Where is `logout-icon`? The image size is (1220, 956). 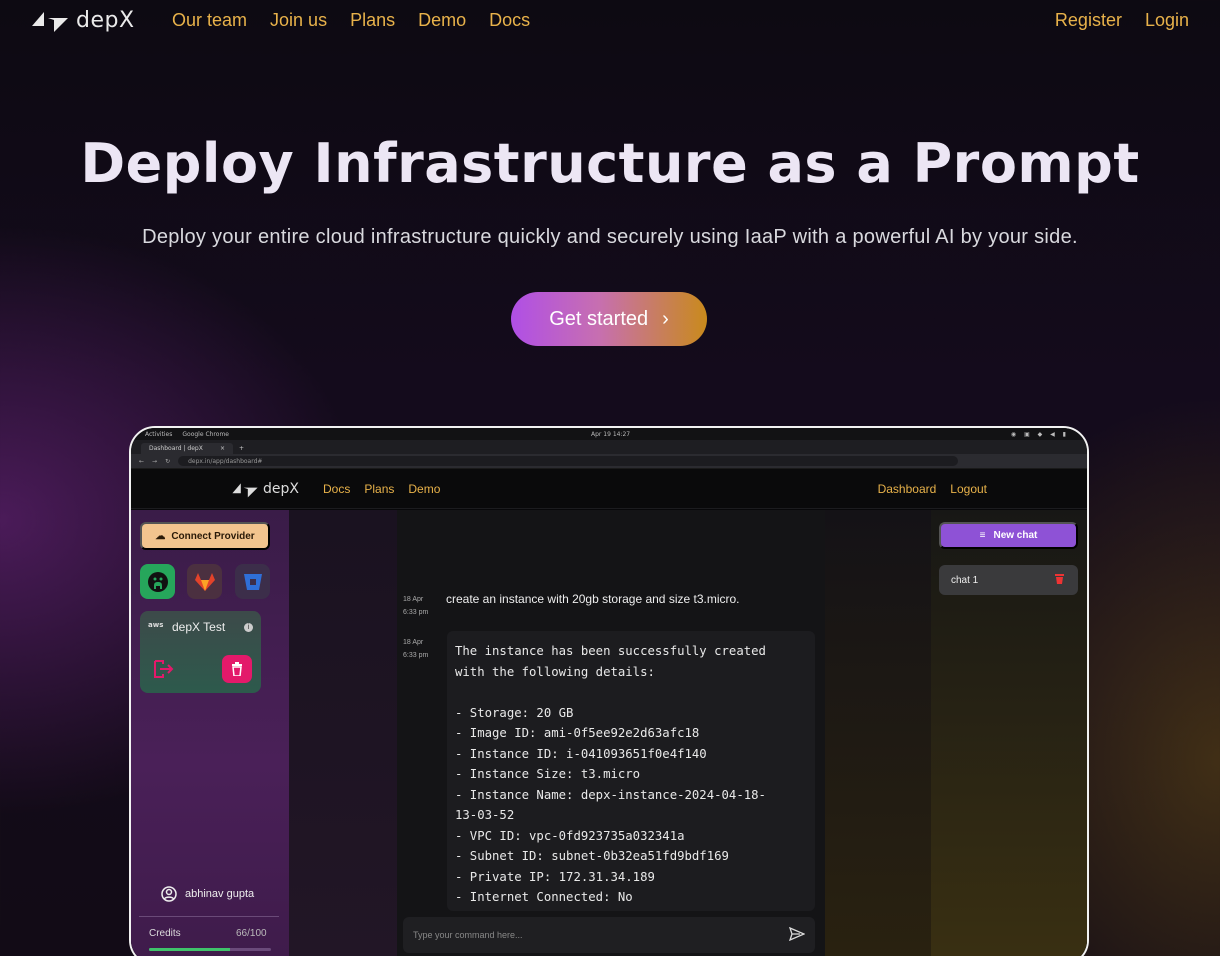 logout-icon is located at coordinates (163, 671).